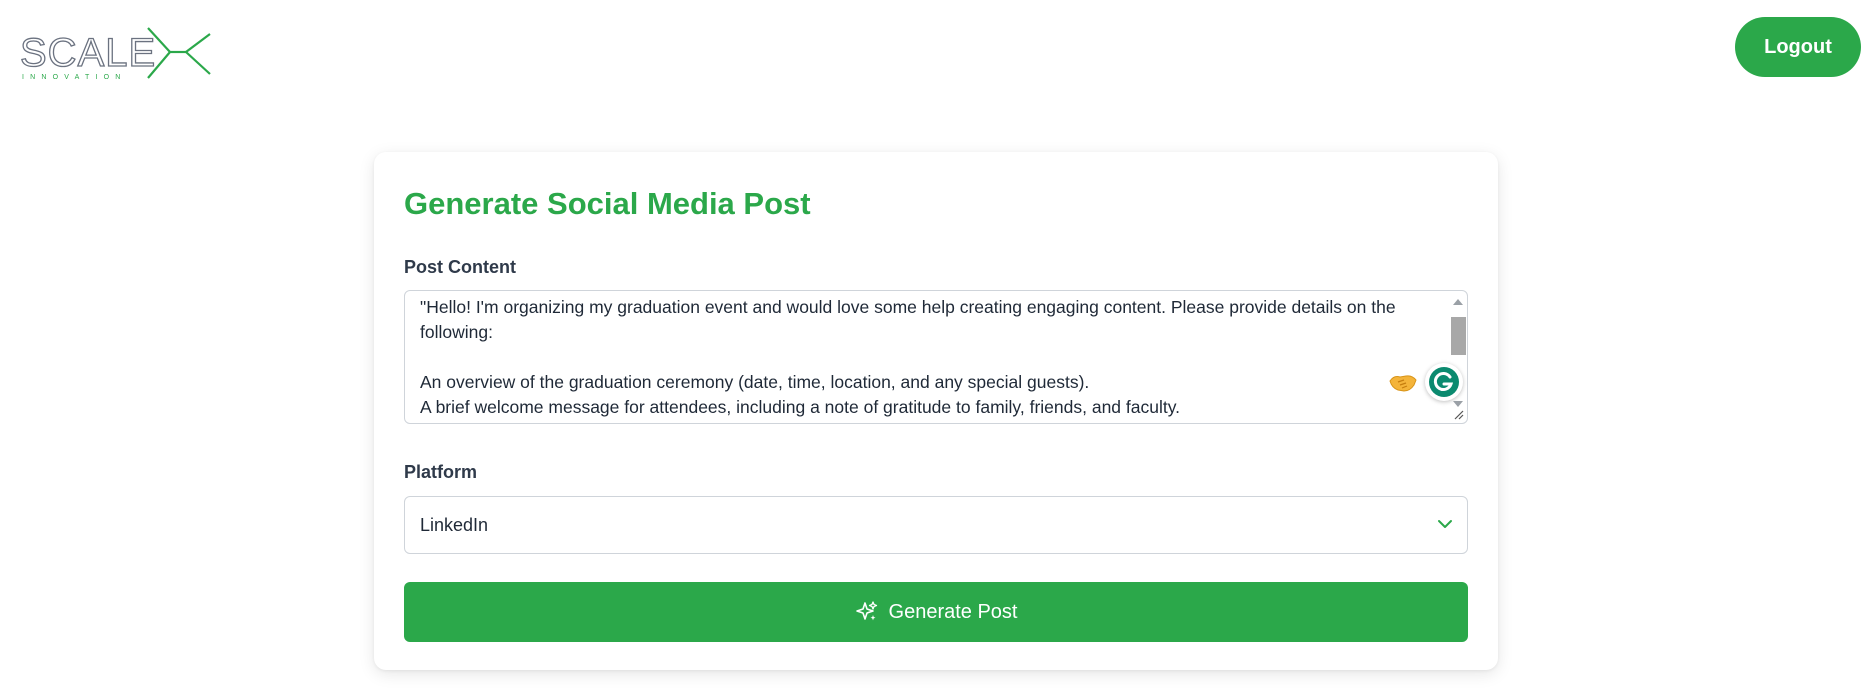 Image resolution: width=1873 pixels, height=696 pixels. I want to click on textarea-scrollbar, so click(1457, 354).